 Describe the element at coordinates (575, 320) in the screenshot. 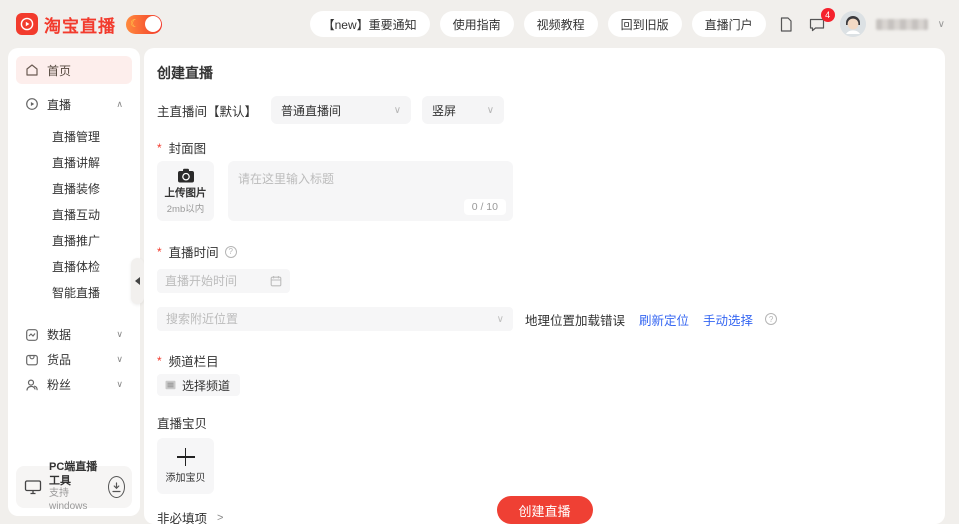

I see `location-status-text: 地理位置加载错误` at that location.